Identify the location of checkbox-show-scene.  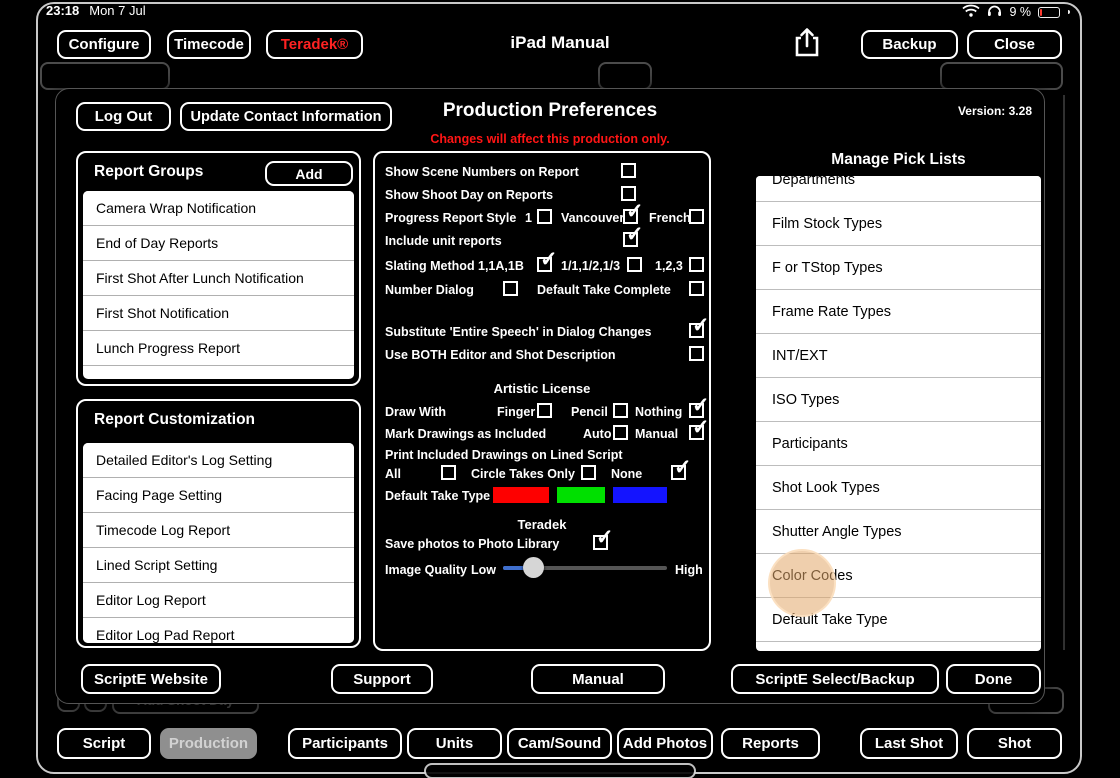
(628, 170).